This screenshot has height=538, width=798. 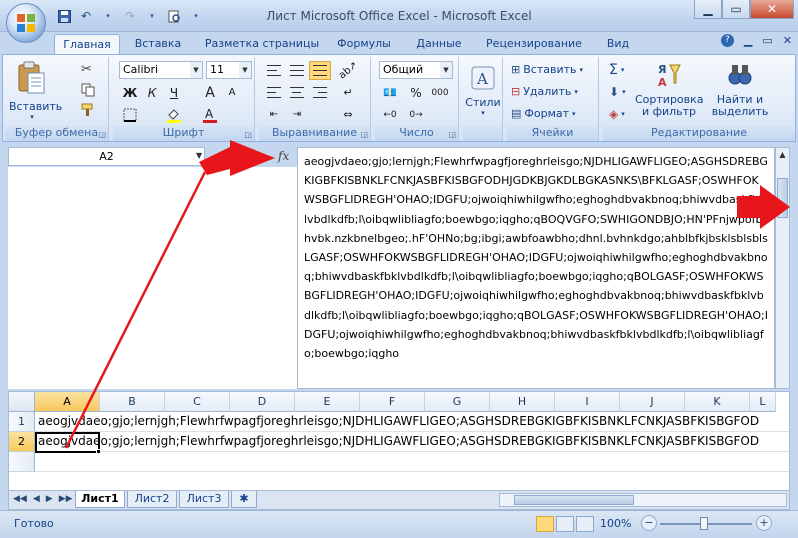 What do you see at coordinates (274, 70) in the screenshot?
I see `align-top-button` at bounding box center [274, 70].